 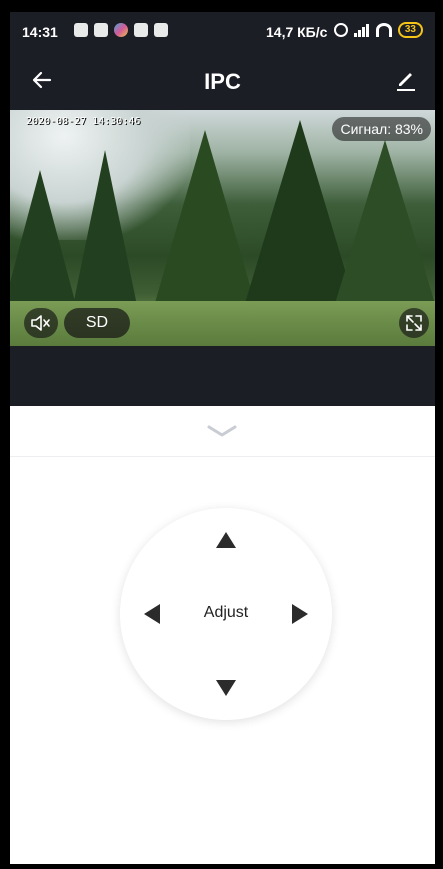 I want to click on signal-badge: Сигнал: 83%, so click(x=381, y=129).